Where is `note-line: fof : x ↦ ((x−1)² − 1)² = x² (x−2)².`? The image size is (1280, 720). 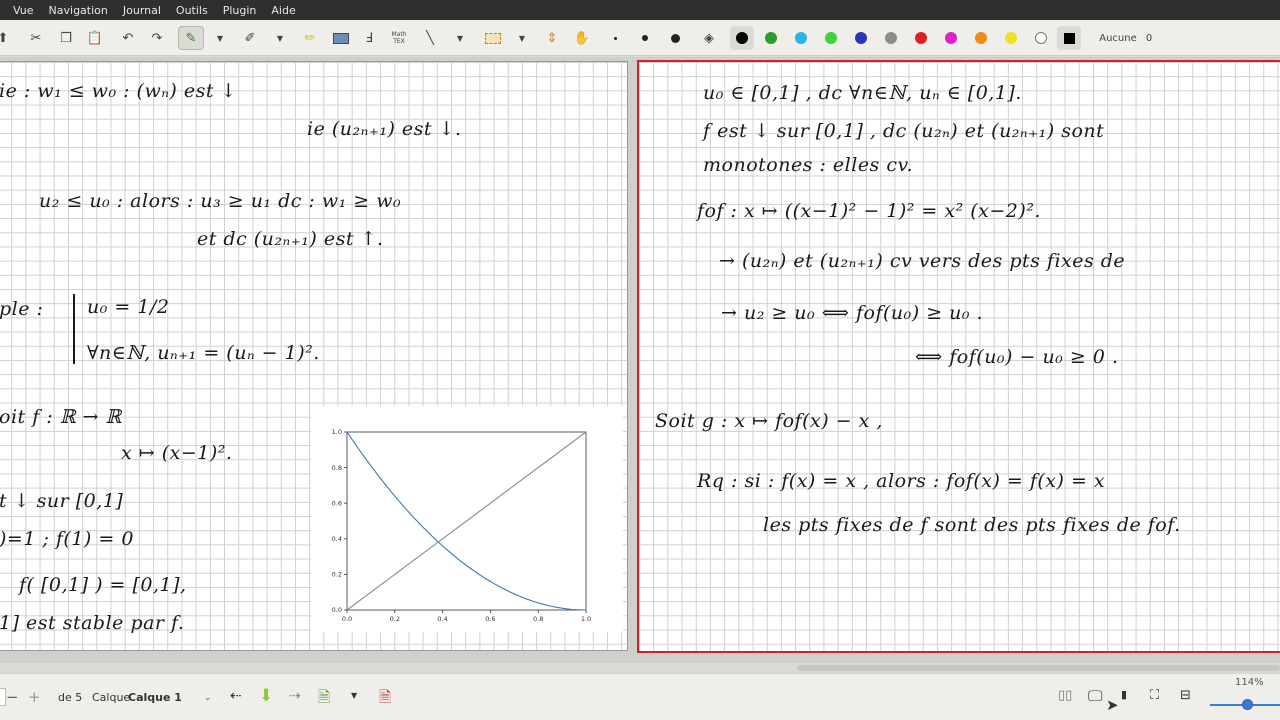 note-line: fof : x ↦ ((x−1)² − 1)² = x² (x−2)². is located at coordinates (869, 211).